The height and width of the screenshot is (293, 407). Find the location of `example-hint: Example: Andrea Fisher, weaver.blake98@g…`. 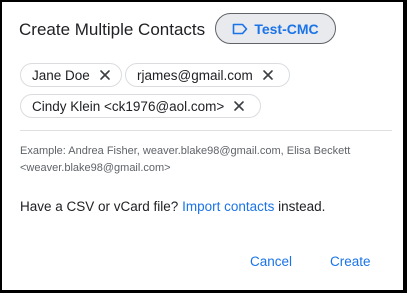

example-hint: Example: Andrea Fisher, weaver.blake98@g… is located at coordinates (185, 159).